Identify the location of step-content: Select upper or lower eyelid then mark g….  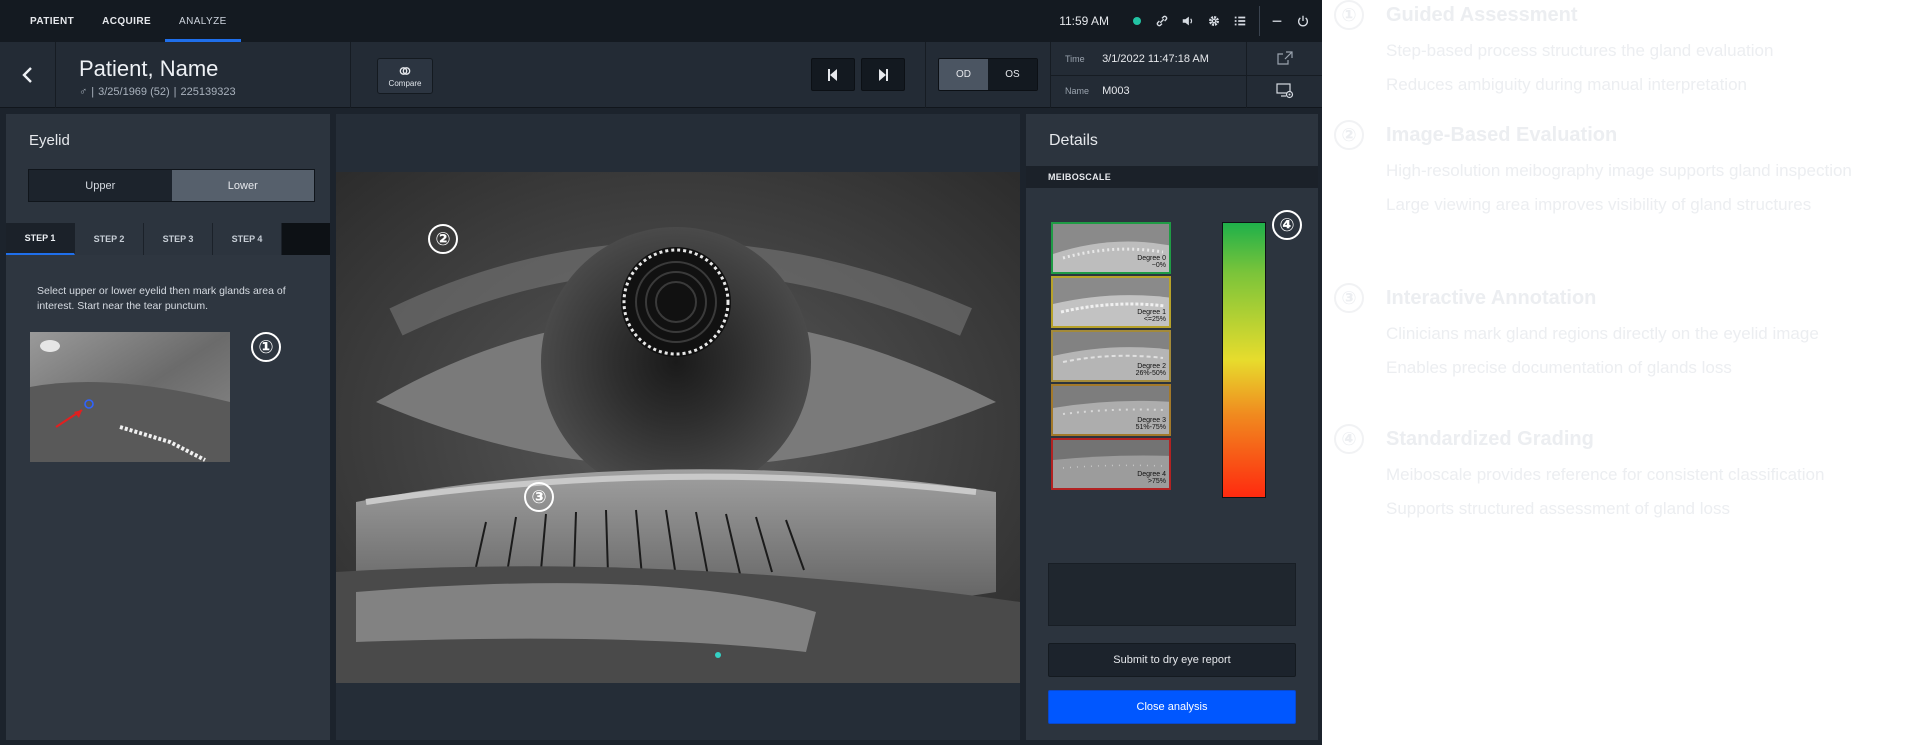
(168, 497).